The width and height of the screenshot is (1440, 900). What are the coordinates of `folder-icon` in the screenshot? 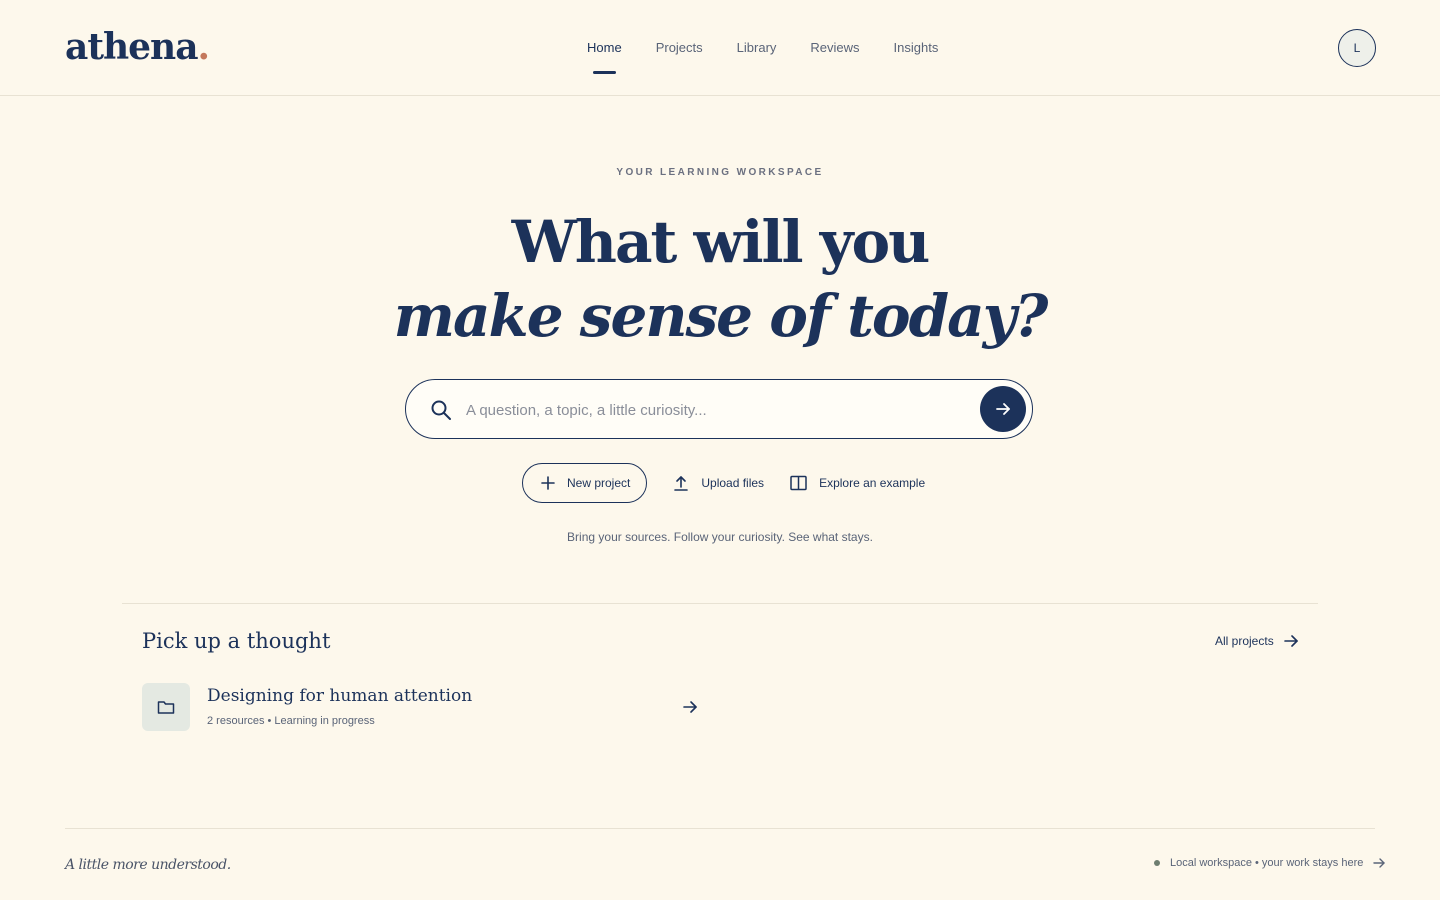 It's located at (166, 707).